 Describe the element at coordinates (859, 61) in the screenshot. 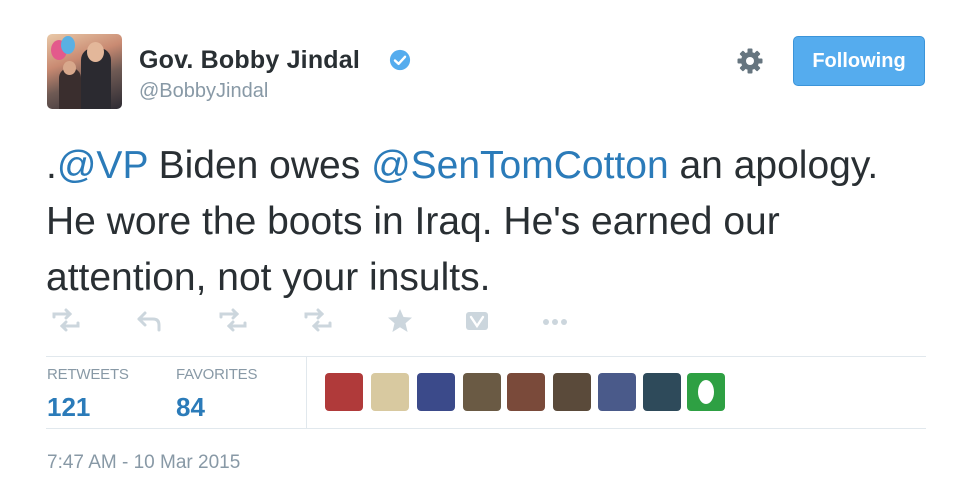

I see `following-button: Following` at that location.